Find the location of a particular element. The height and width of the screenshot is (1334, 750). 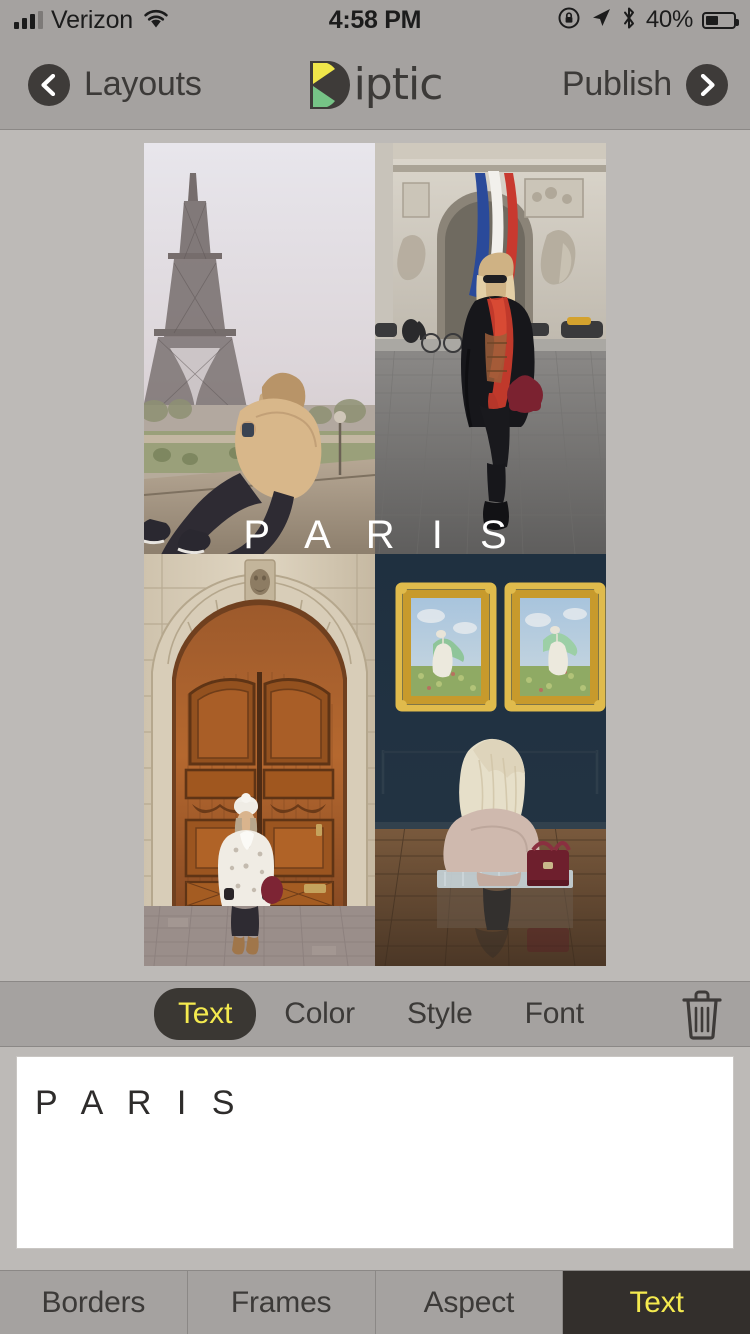

status-bar: Verizon 4:58 PM 40% is located at coordinates (375, 20).